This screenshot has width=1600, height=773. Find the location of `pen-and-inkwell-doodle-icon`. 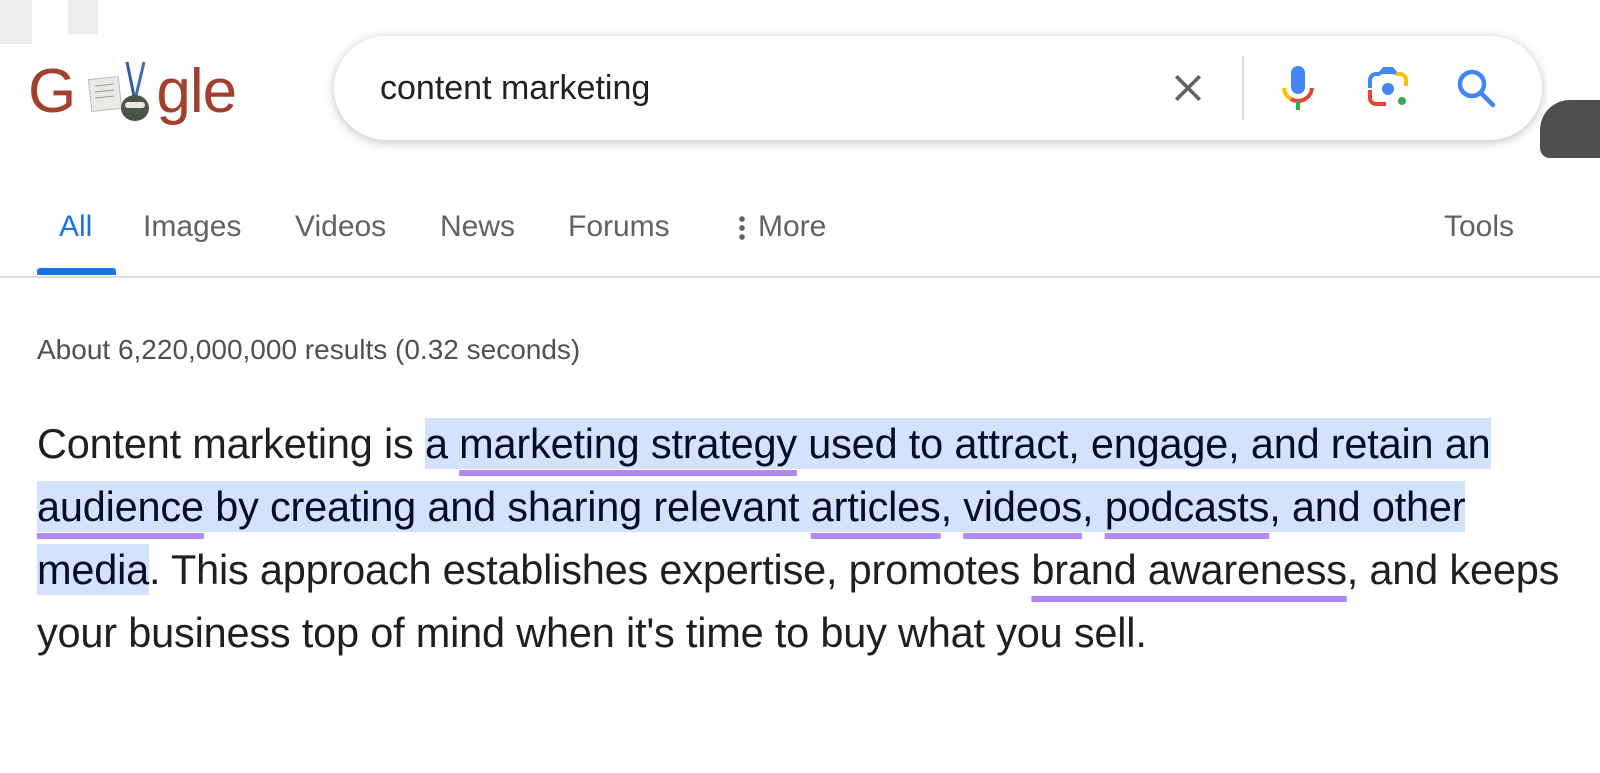

pen-and-inkwell-doodle-icon is located at coordinates (118, 91).